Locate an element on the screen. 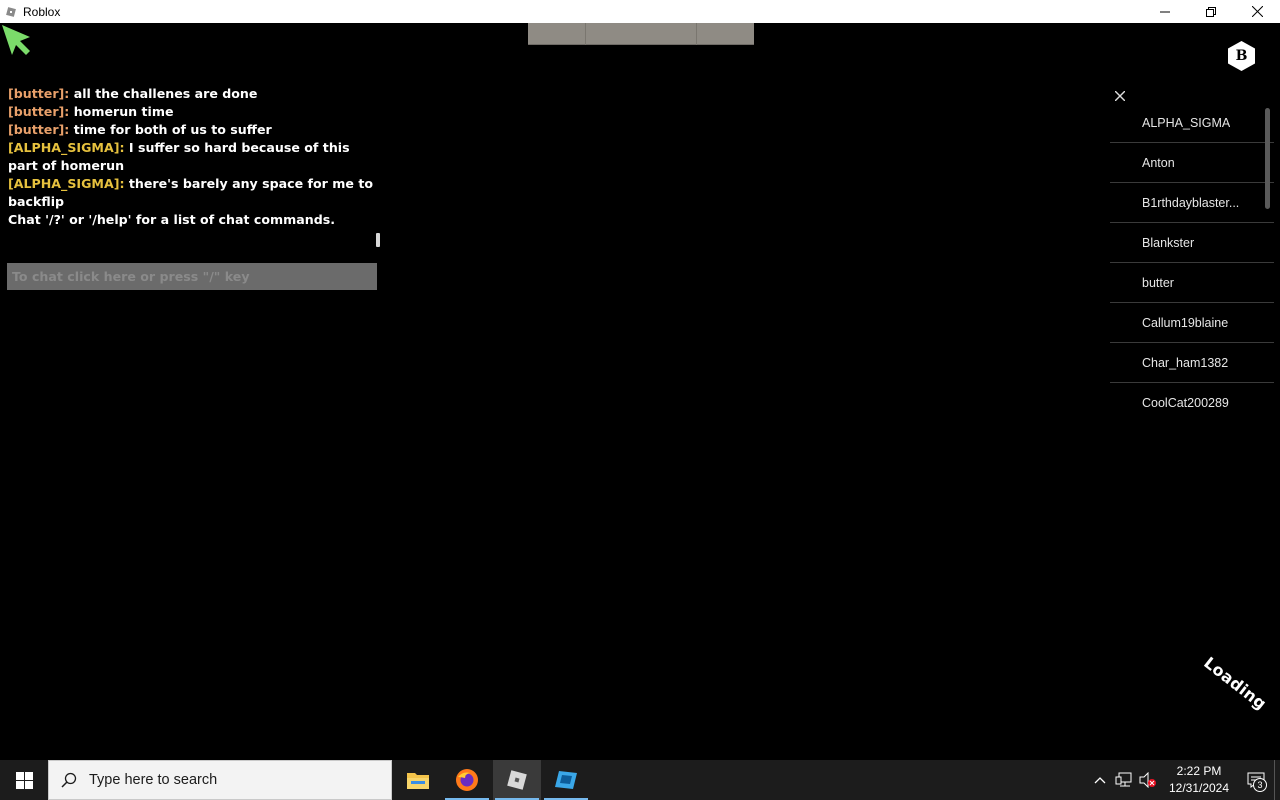 The image size is (1280, 800). chat-input-placeholder: To chat click here or press "/" key is located at coordinates (131, 276).